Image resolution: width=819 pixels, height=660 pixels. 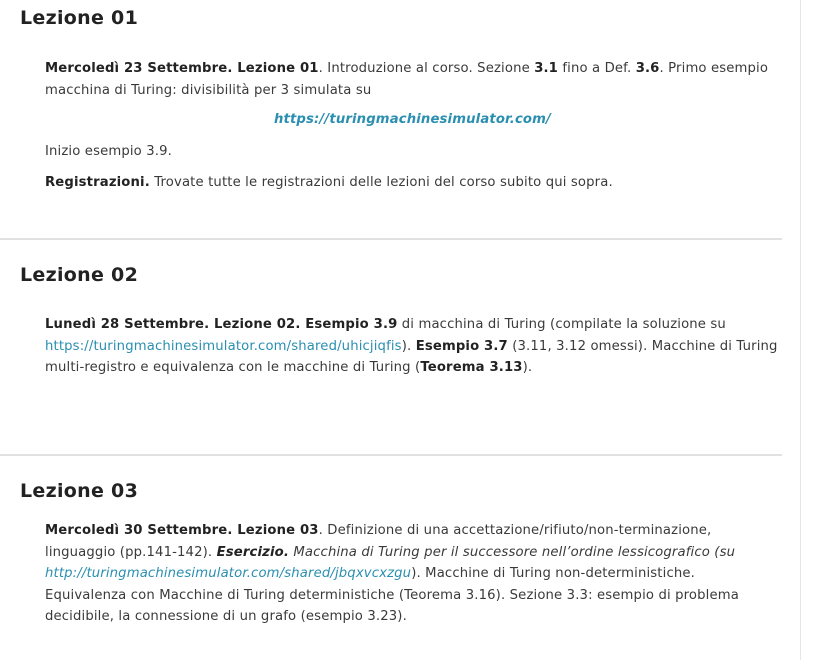 I want to click on lesson-title-03: Lezione 03, so click(x=79, y=491).